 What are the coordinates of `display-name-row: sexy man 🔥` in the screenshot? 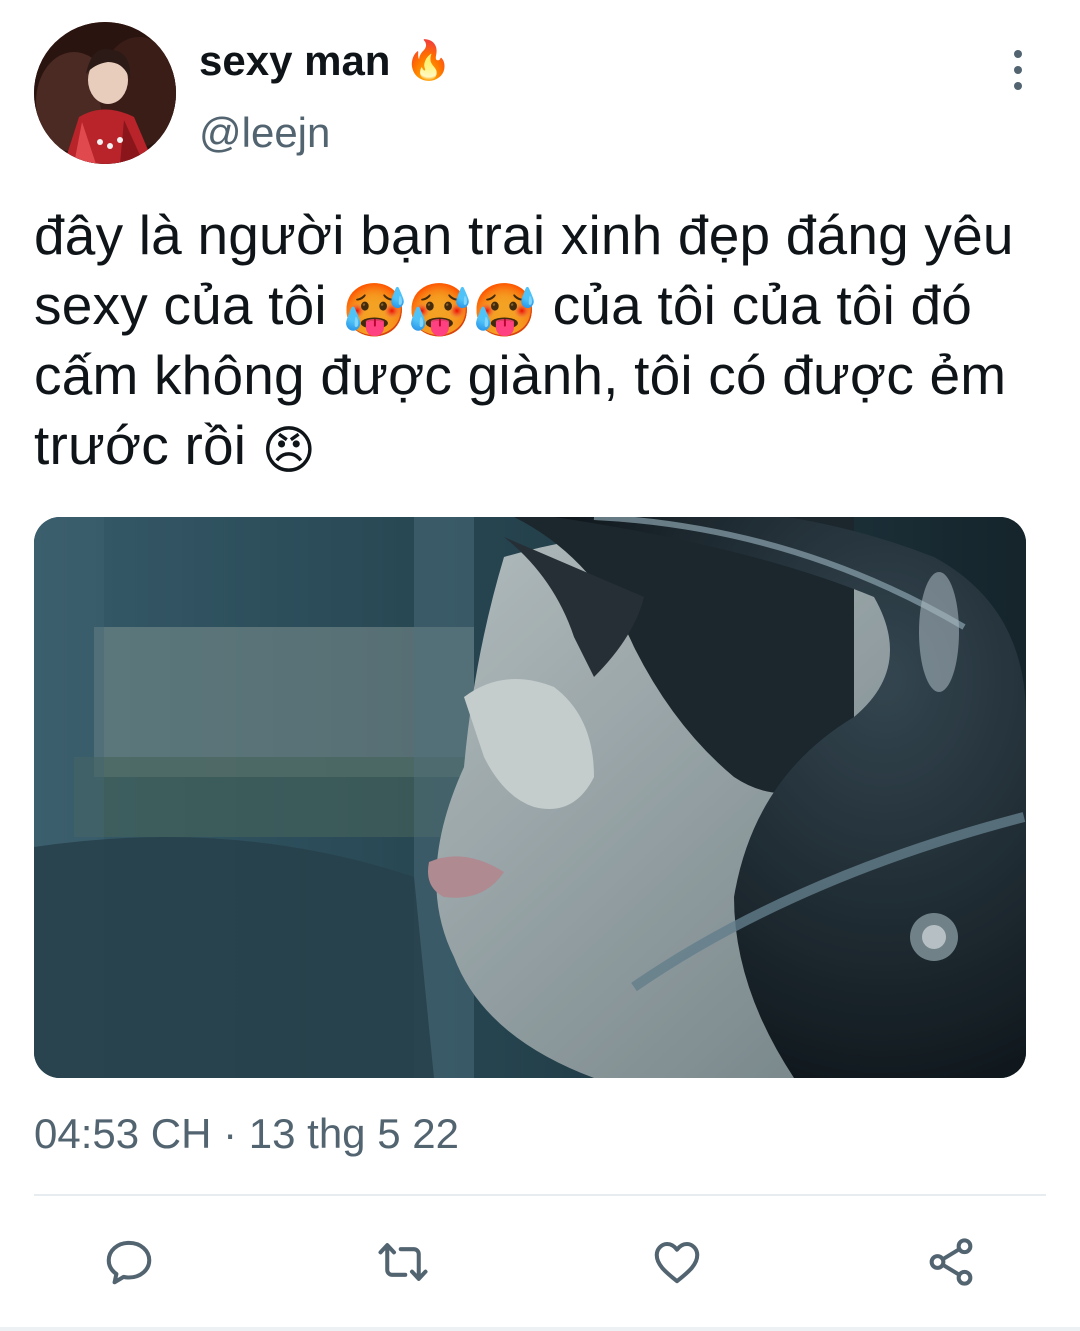 It's located at (325, 61).